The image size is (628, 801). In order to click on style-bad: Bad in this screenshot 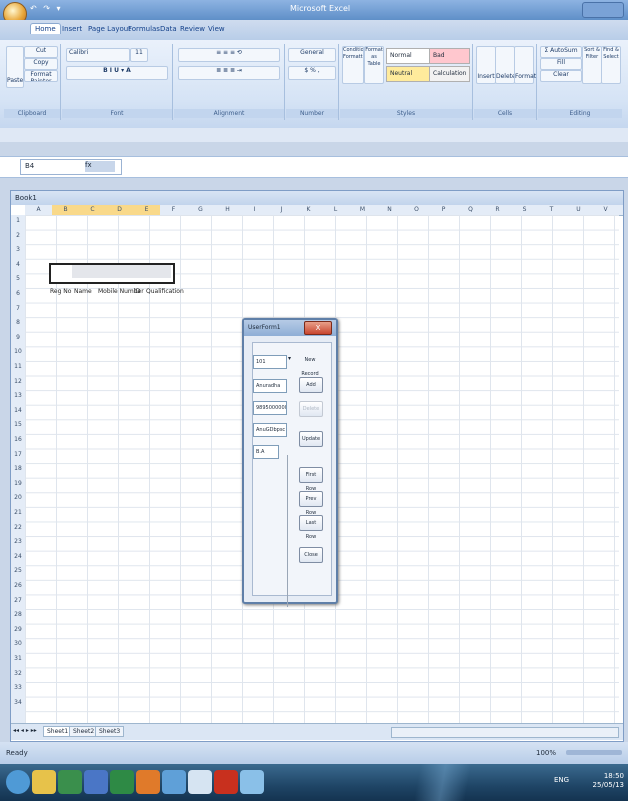, I will do `click(449, 56)`.